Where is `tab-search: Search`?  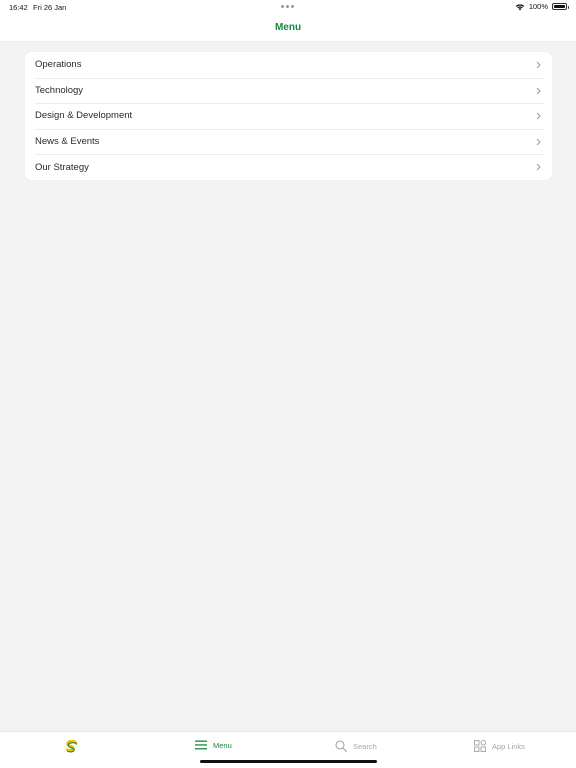 tab-search: Search is located at coordinates (356, 746).